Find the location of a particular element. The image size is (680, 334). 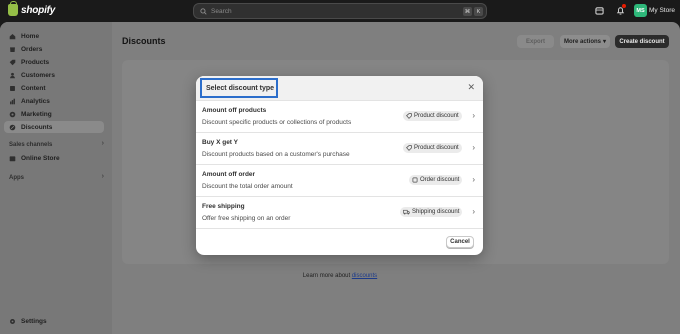

discounts-link: discounts is located at coordinates (364, 276).